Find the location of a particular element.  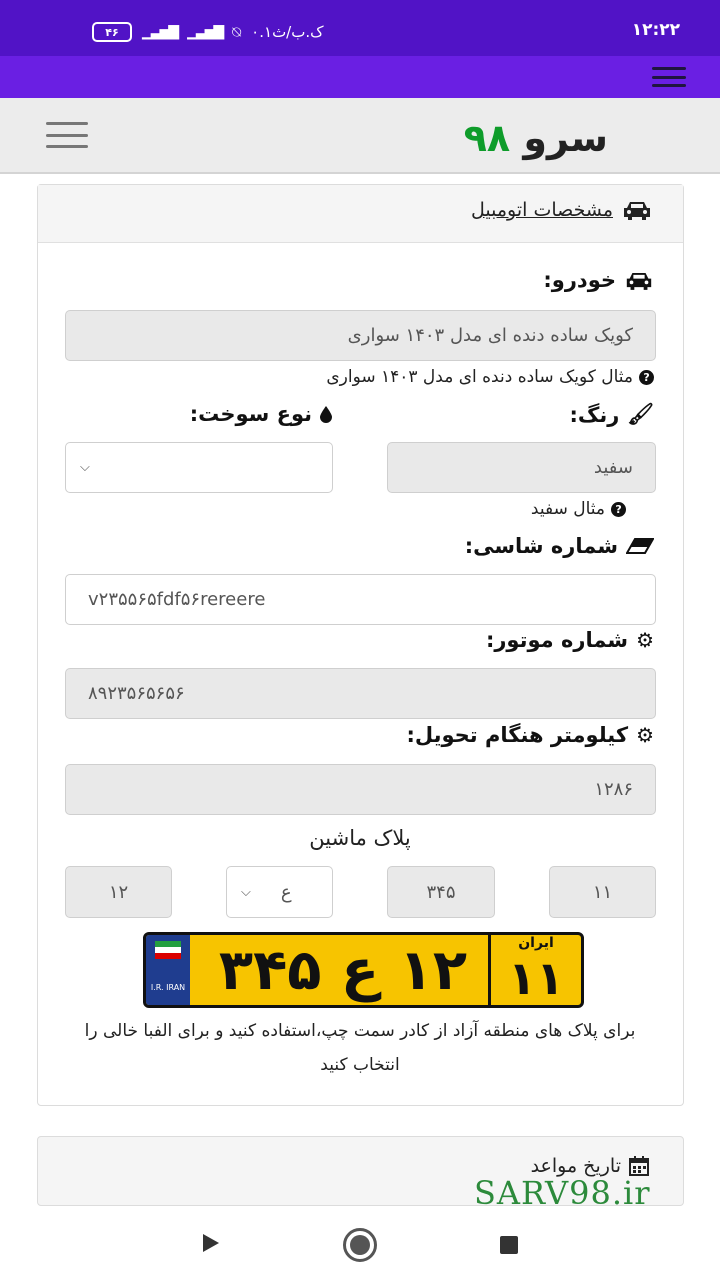

chassis-label-text: شماره شاسی: is located at coordinates (541, 546).